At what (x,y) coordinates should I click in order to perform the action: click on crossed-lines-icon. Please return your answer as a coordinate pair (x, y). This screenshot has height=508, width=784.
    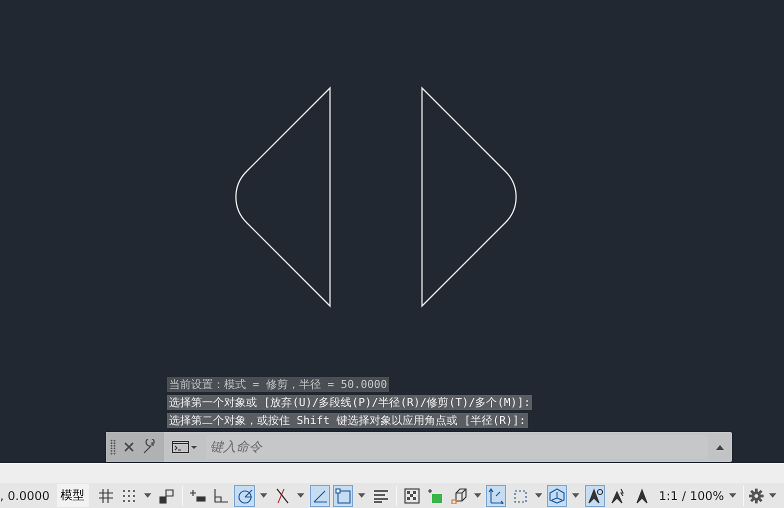
    Looking at the image, I should click on (282, 496).